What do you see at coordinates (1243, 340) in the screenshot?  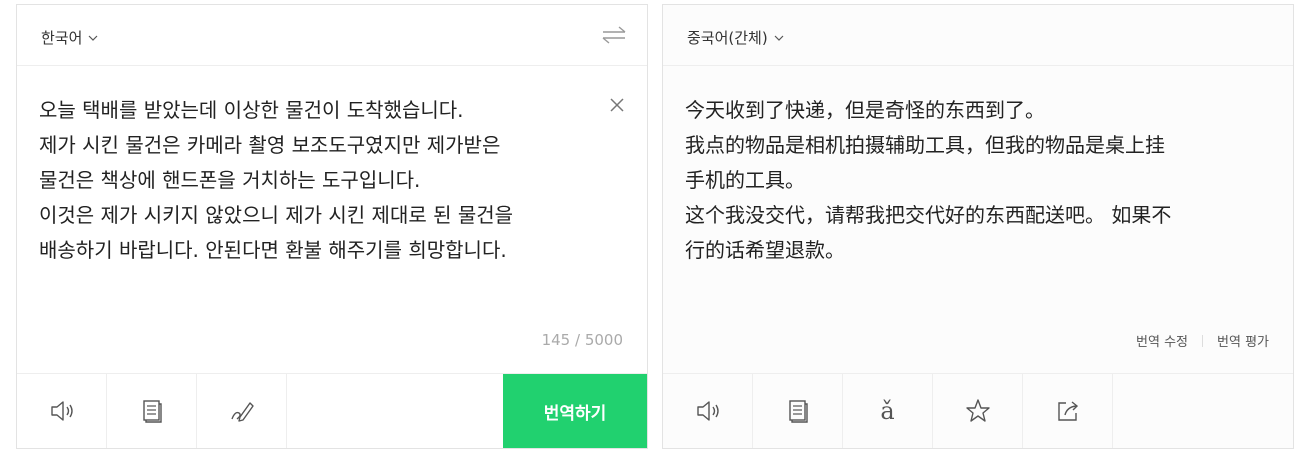 I see `rate-translation-link: 번역 평가` at bounding box center [1243, 340].